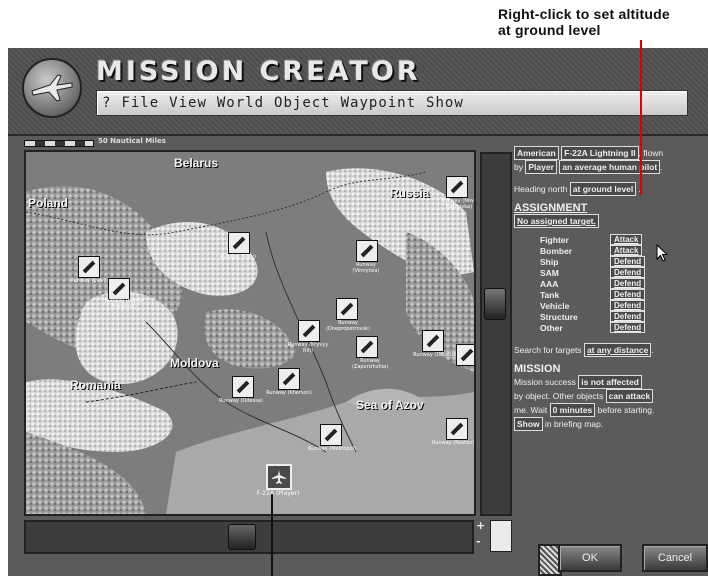 The height and width of the screenshot is (576, 708). Describe the element at coordinates (241, 401) in the screenshot. I see `runway-marker-label: Runway (Odessa)` at that location.